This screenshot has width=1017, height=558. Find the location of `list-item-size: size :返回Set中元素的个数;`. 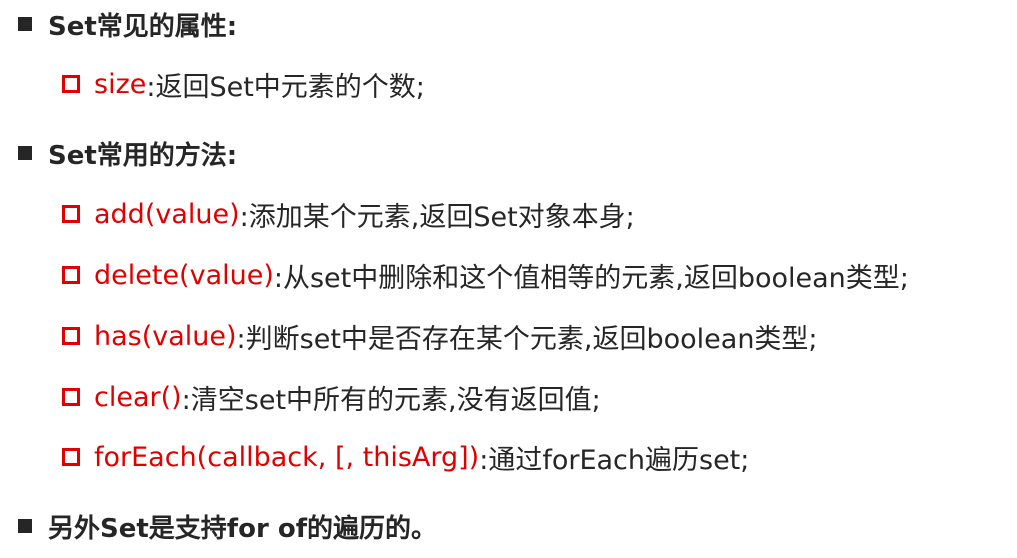

list-item-size: size :返回Set中元素的个数; is located at coordinates (243, 84).